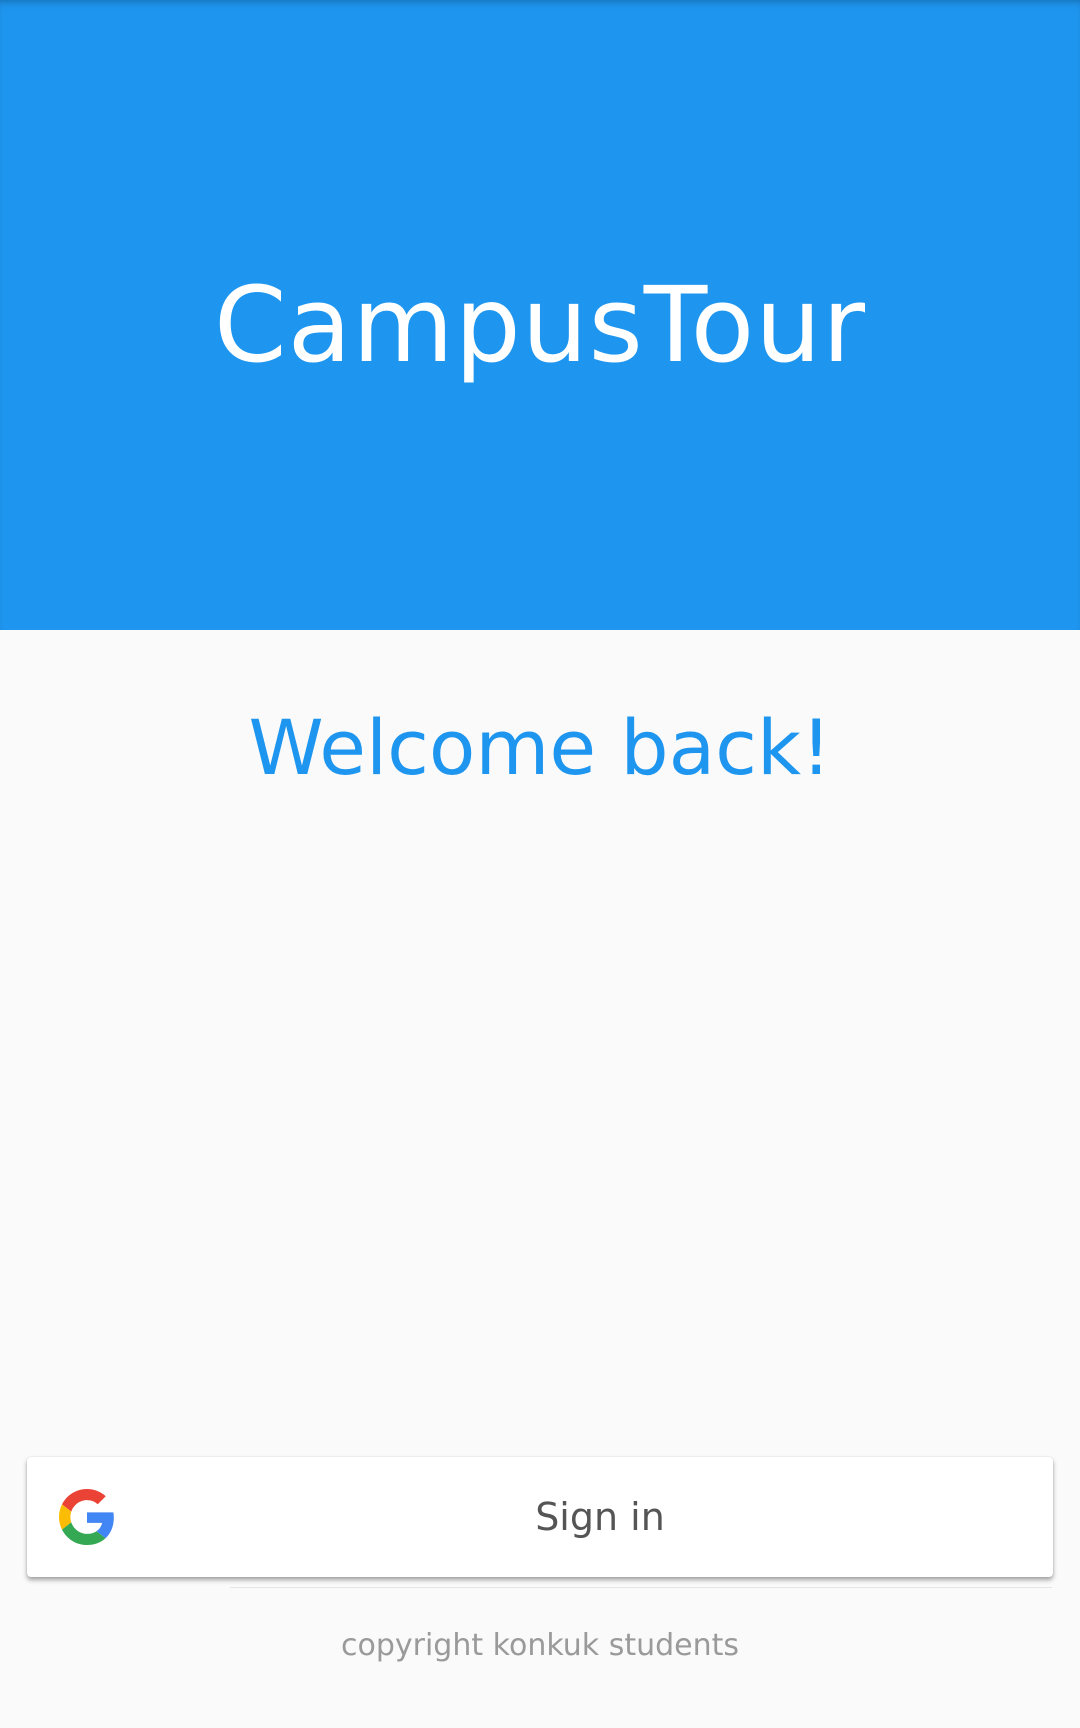 The height and width of the screenshot is (1728, 1080). Describe the element at coordinates (86, 1517) in the screenshot. I see `google-g-icon` at that location.